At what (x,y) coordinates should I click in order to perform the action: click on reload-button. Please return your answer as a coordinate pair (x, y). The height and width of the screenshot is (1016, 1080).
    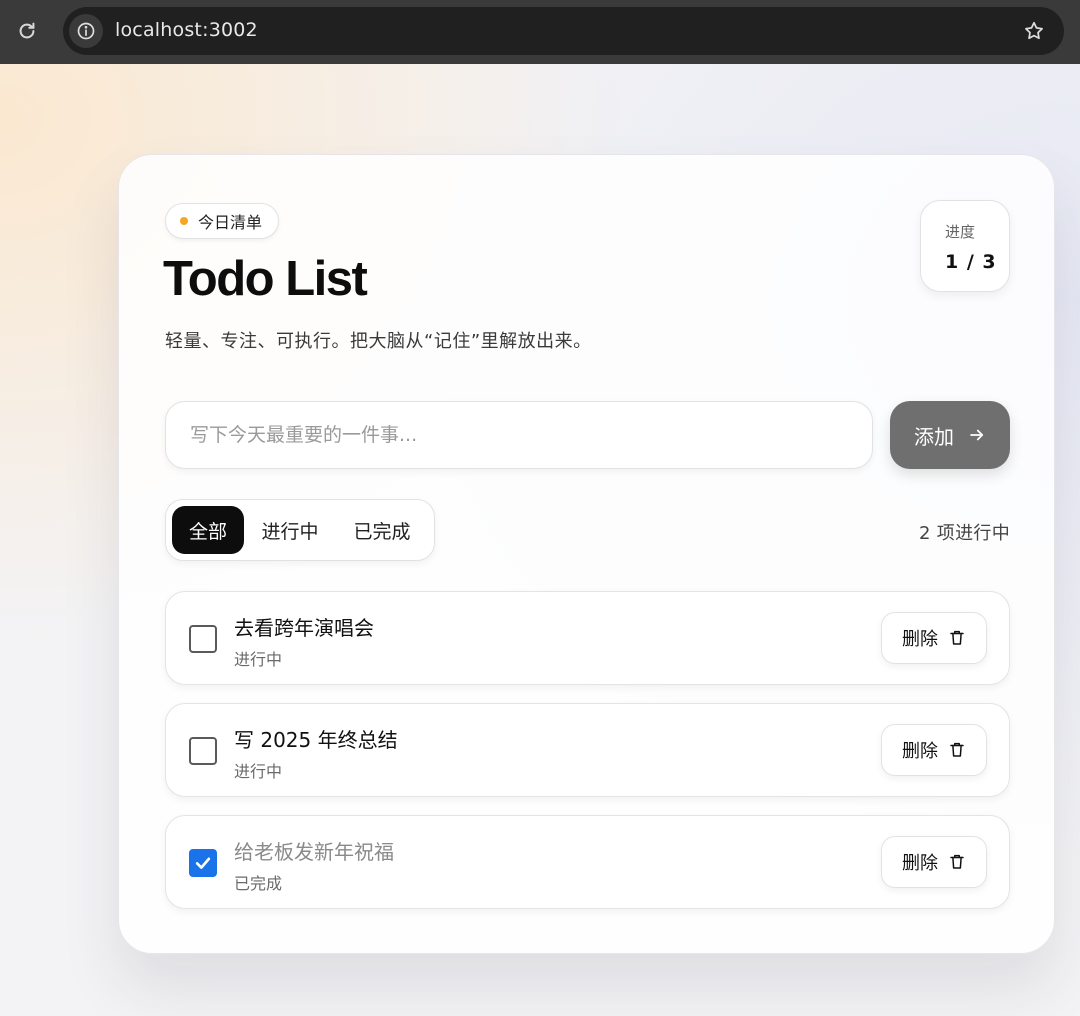
    Looking at the image, I should click on (27, 31).